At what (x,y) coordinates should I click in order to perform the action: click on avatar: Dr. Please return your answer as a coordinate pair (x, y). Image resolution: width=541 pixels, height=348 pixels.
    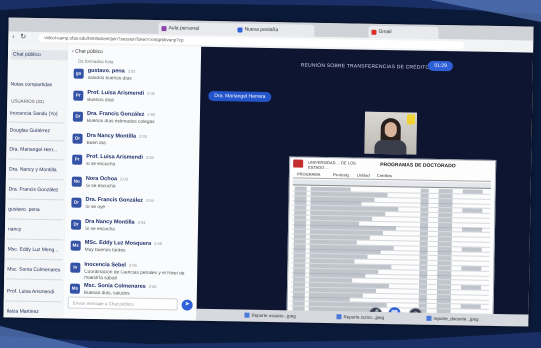
    Looking at the image, I should click on (78, 116).